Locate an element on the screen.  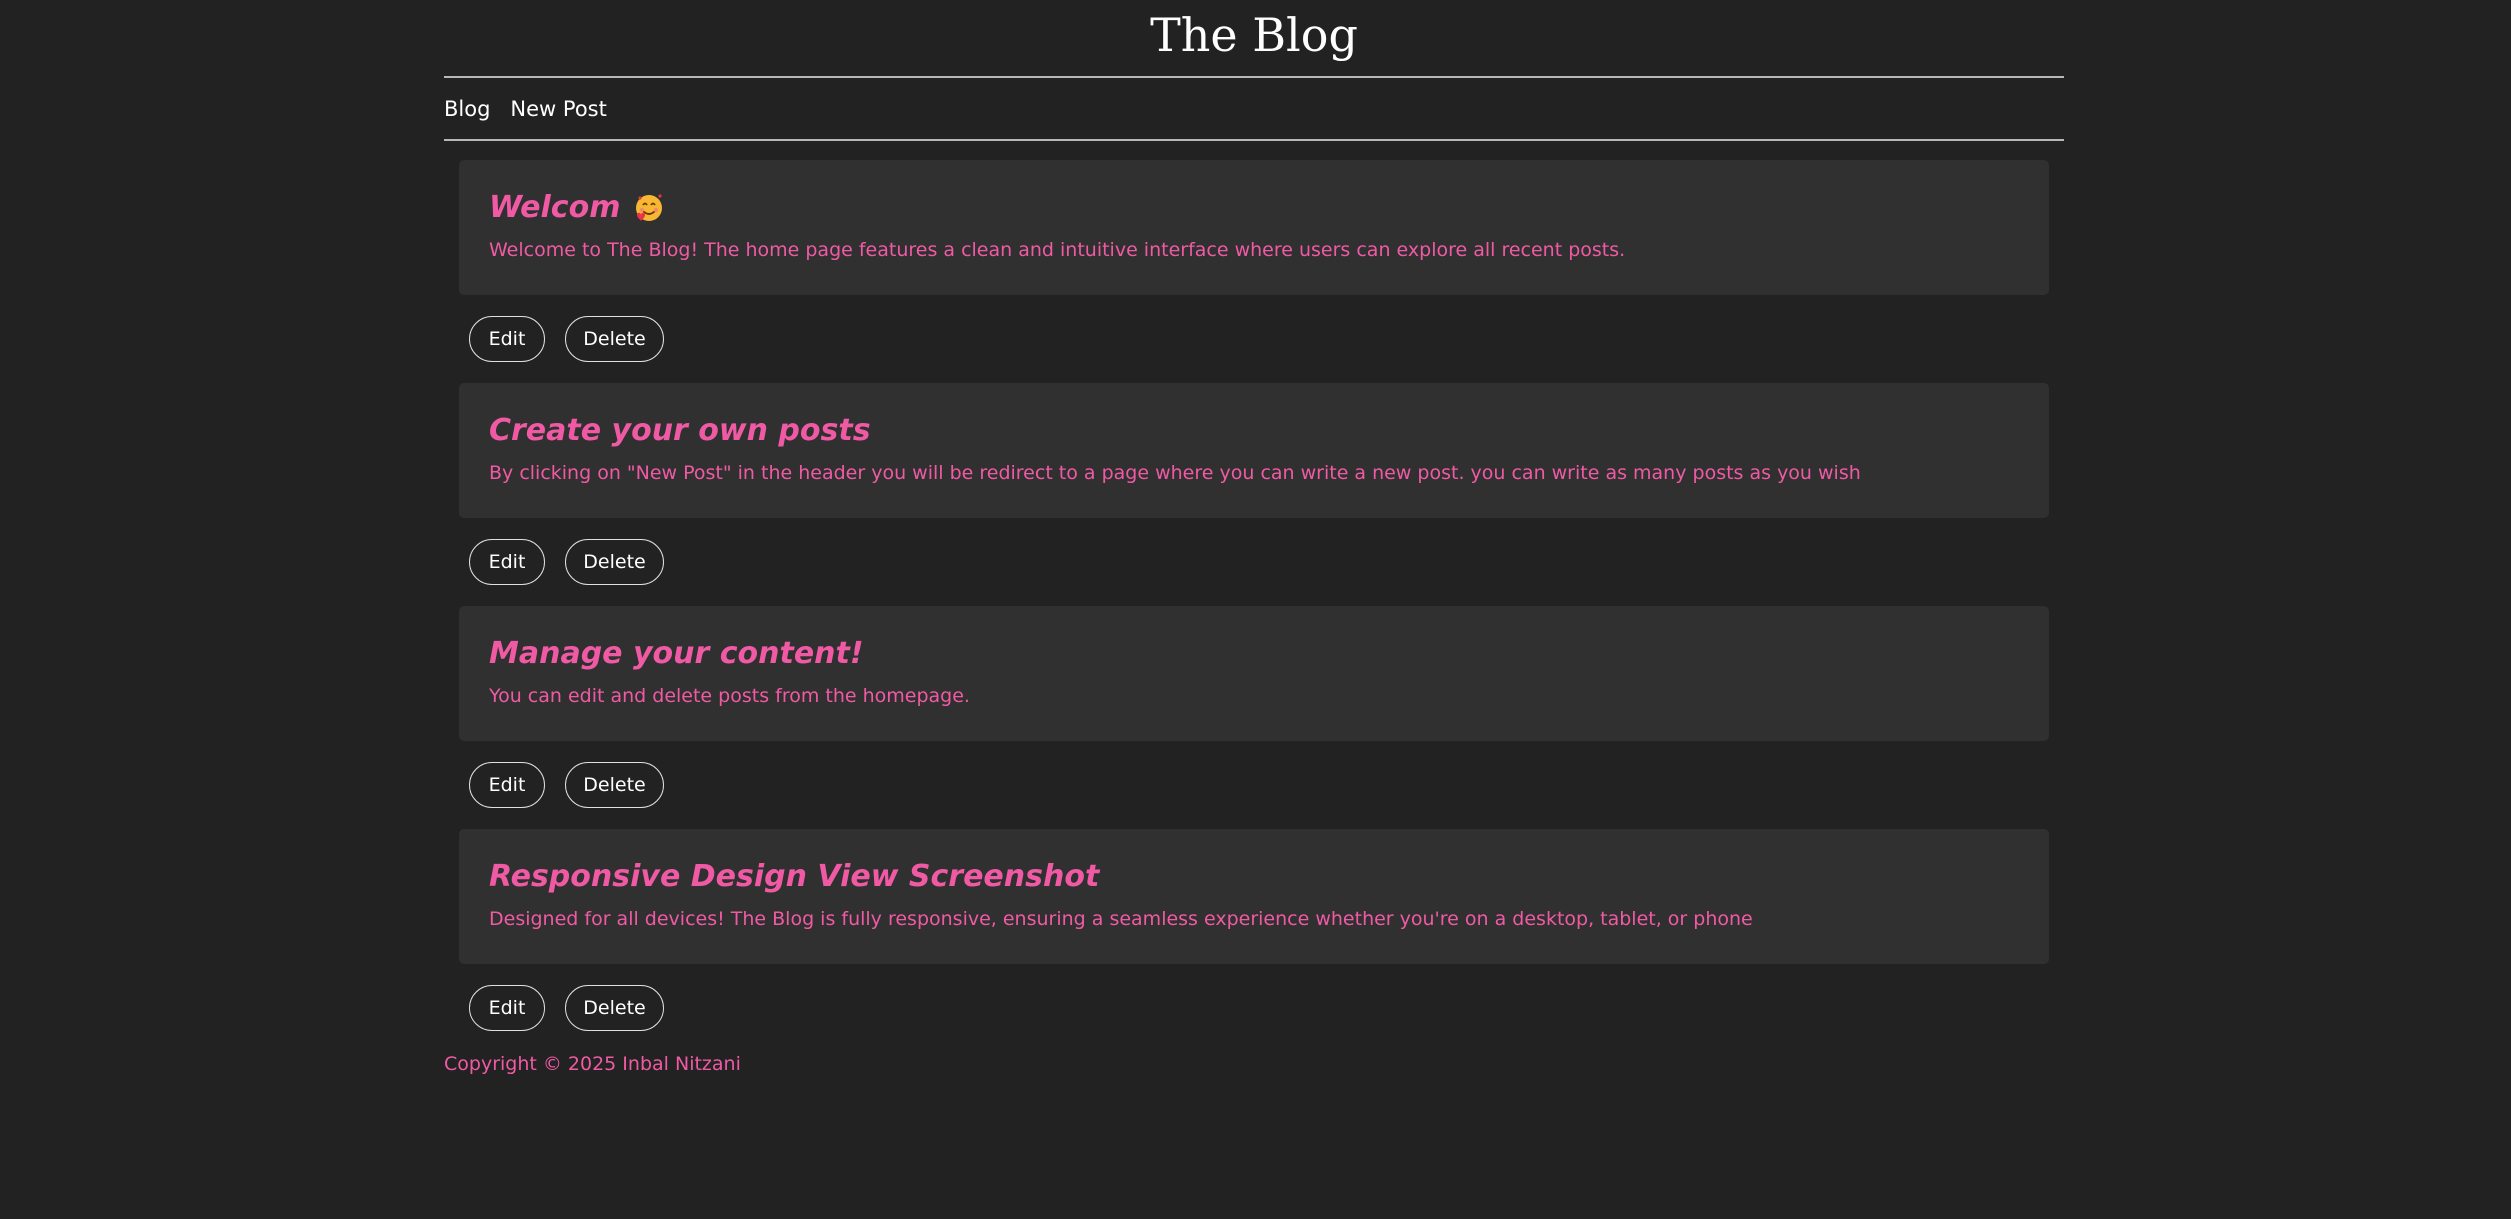
smiling-face-with-hearts-icon is located at coordinates (649, 208).